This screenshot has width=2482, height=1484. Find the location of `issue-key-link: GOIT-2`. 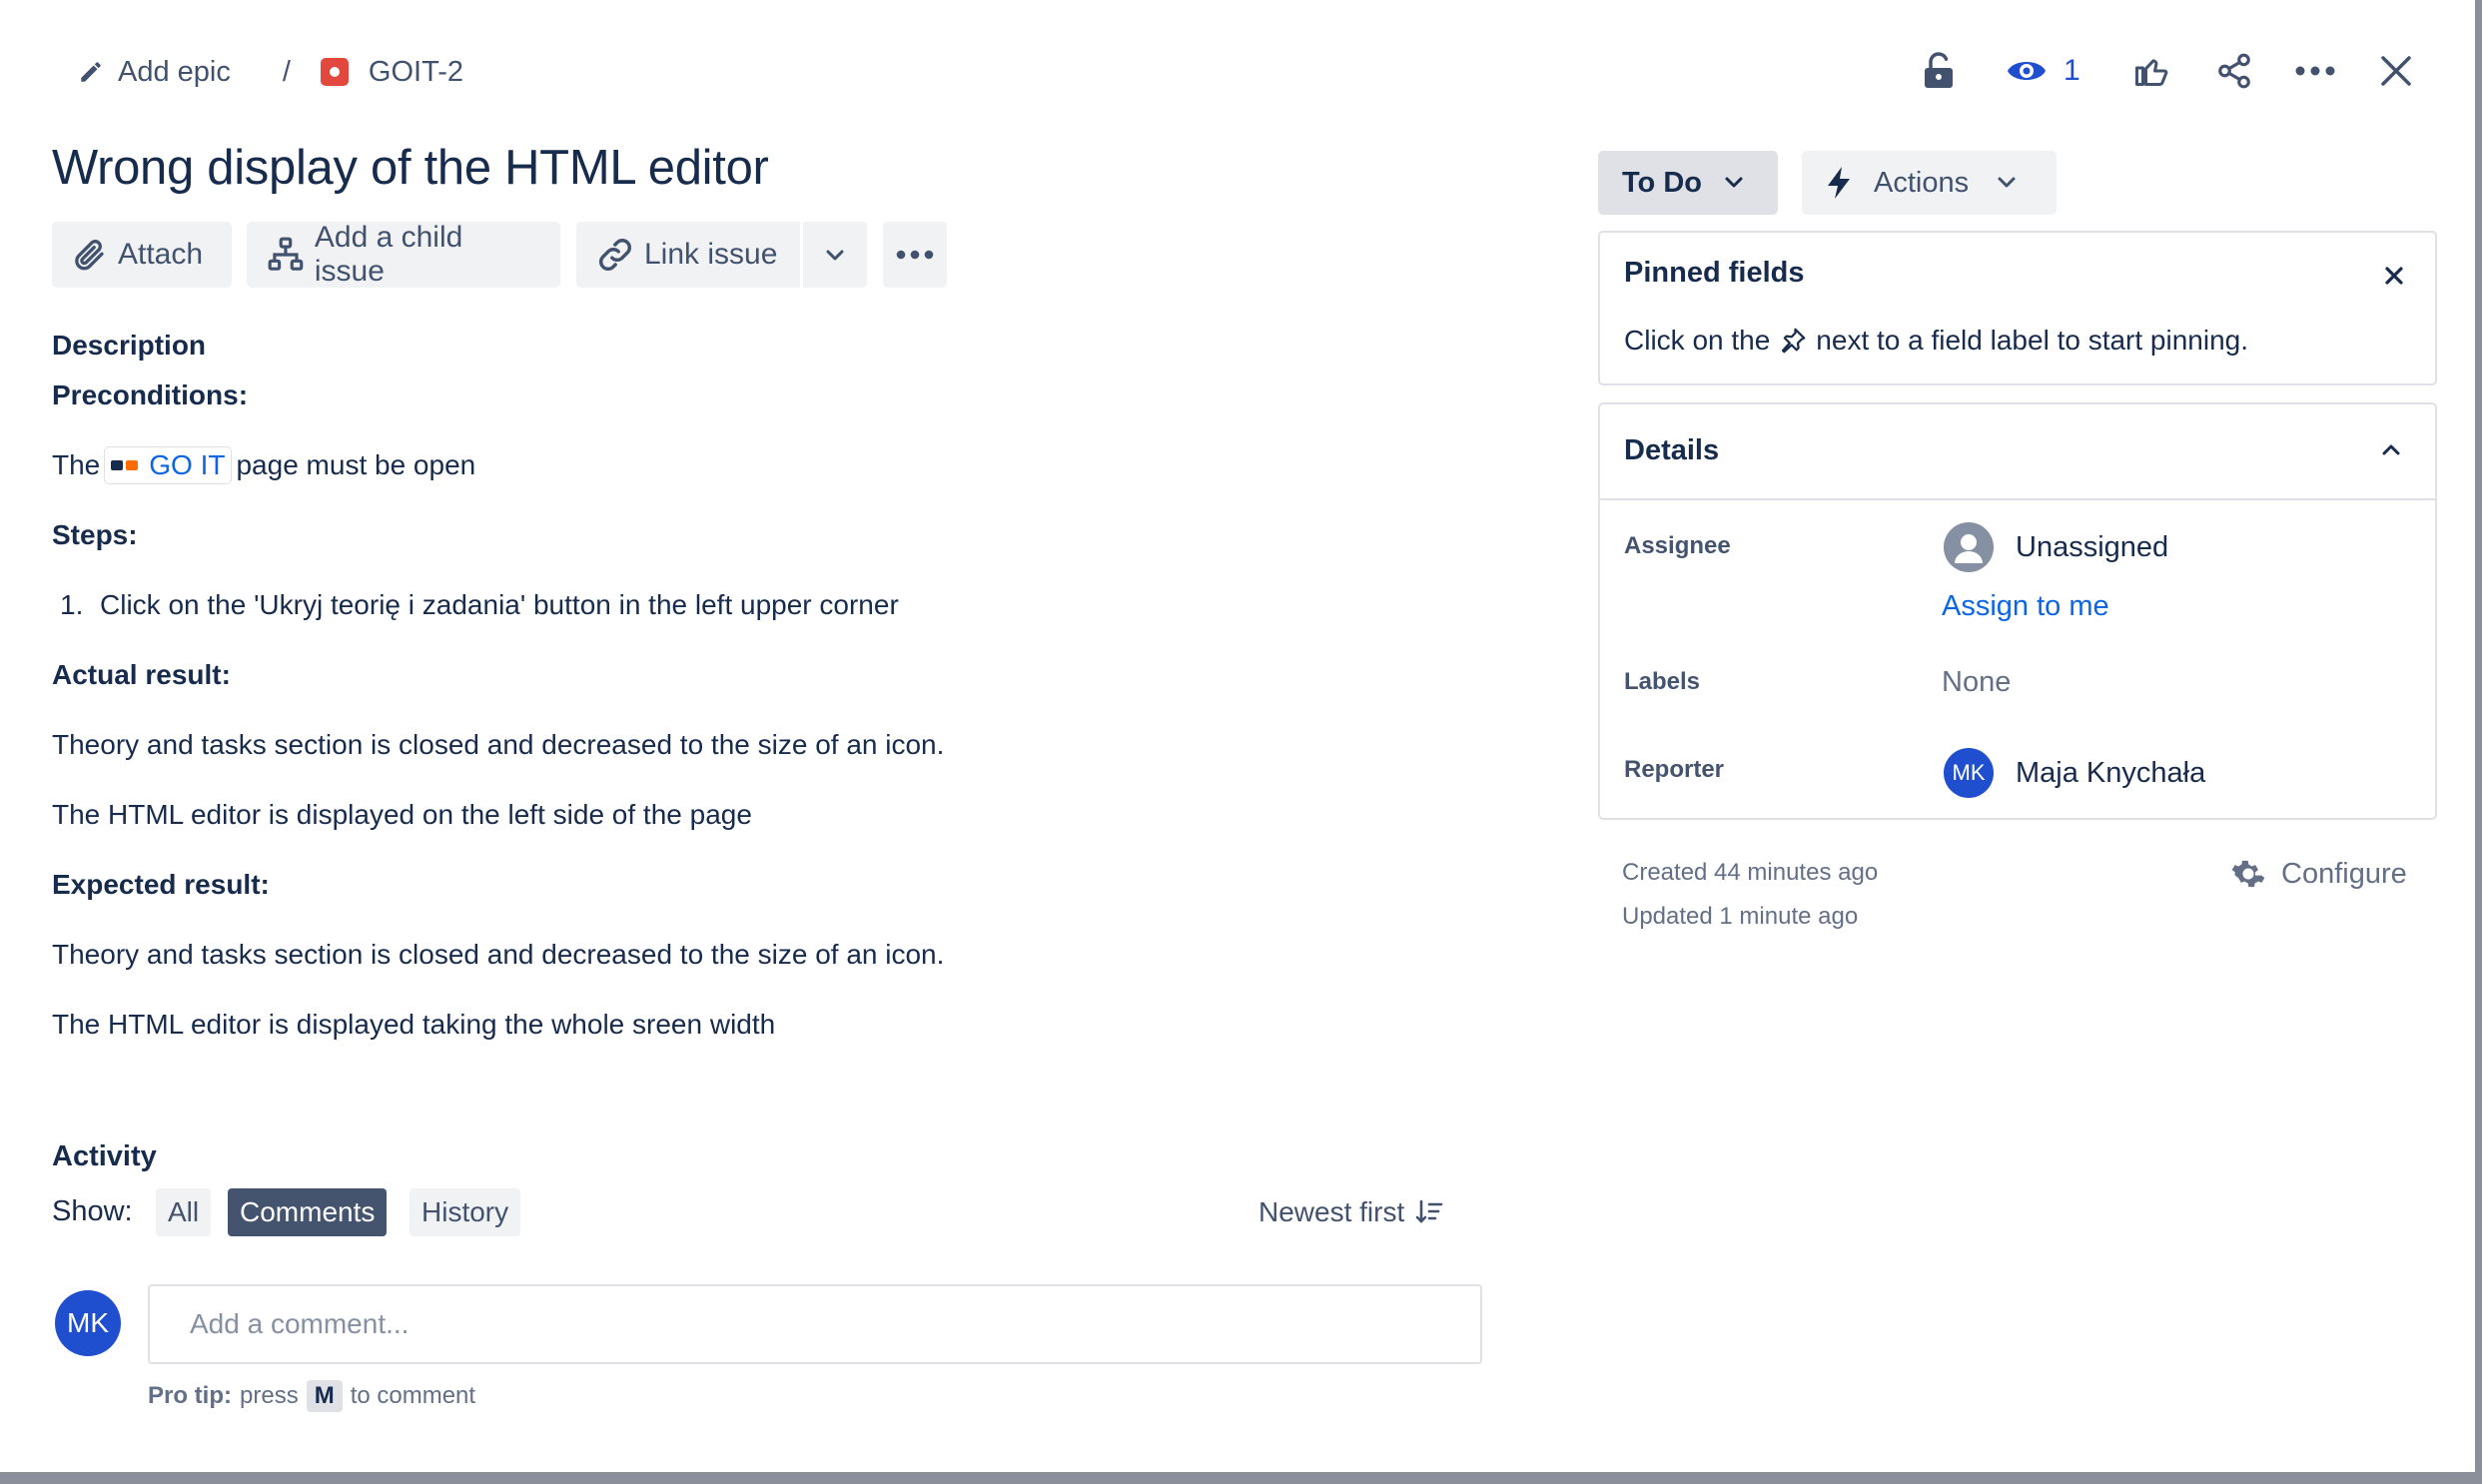

issue-key-link: GOIT-2 is located at coordinates (391, 72).